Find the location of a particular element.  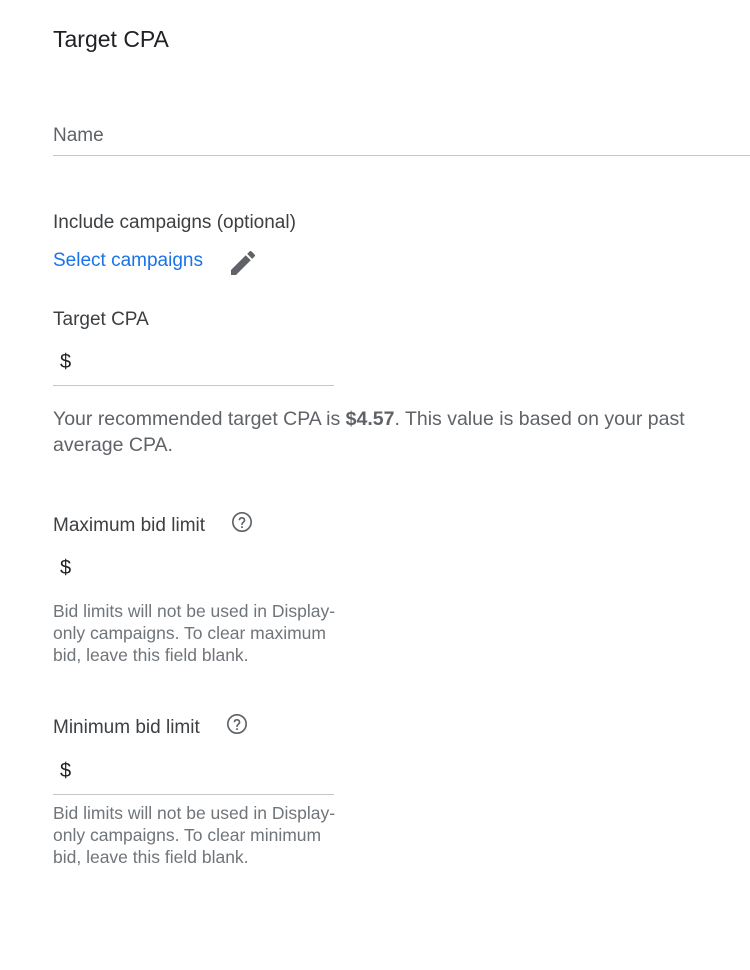

target-cpa-input is located at coordinates (204, 363).